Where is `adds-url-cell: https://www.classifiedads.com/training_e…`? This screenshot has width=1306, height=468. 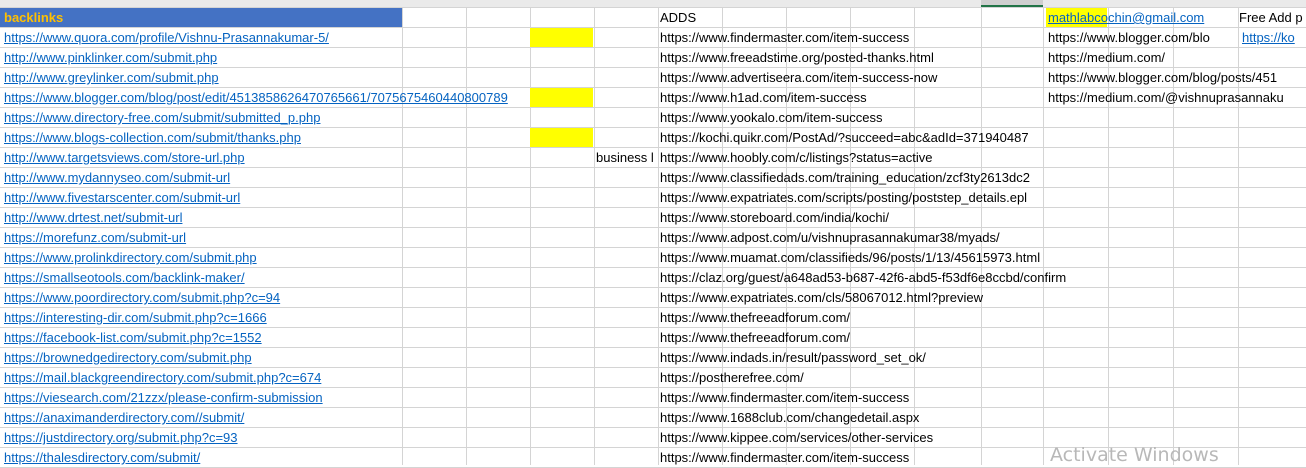
adds-url-cell: https://www.classifiedads.com/training_e… is located at coordinates (845, 177).